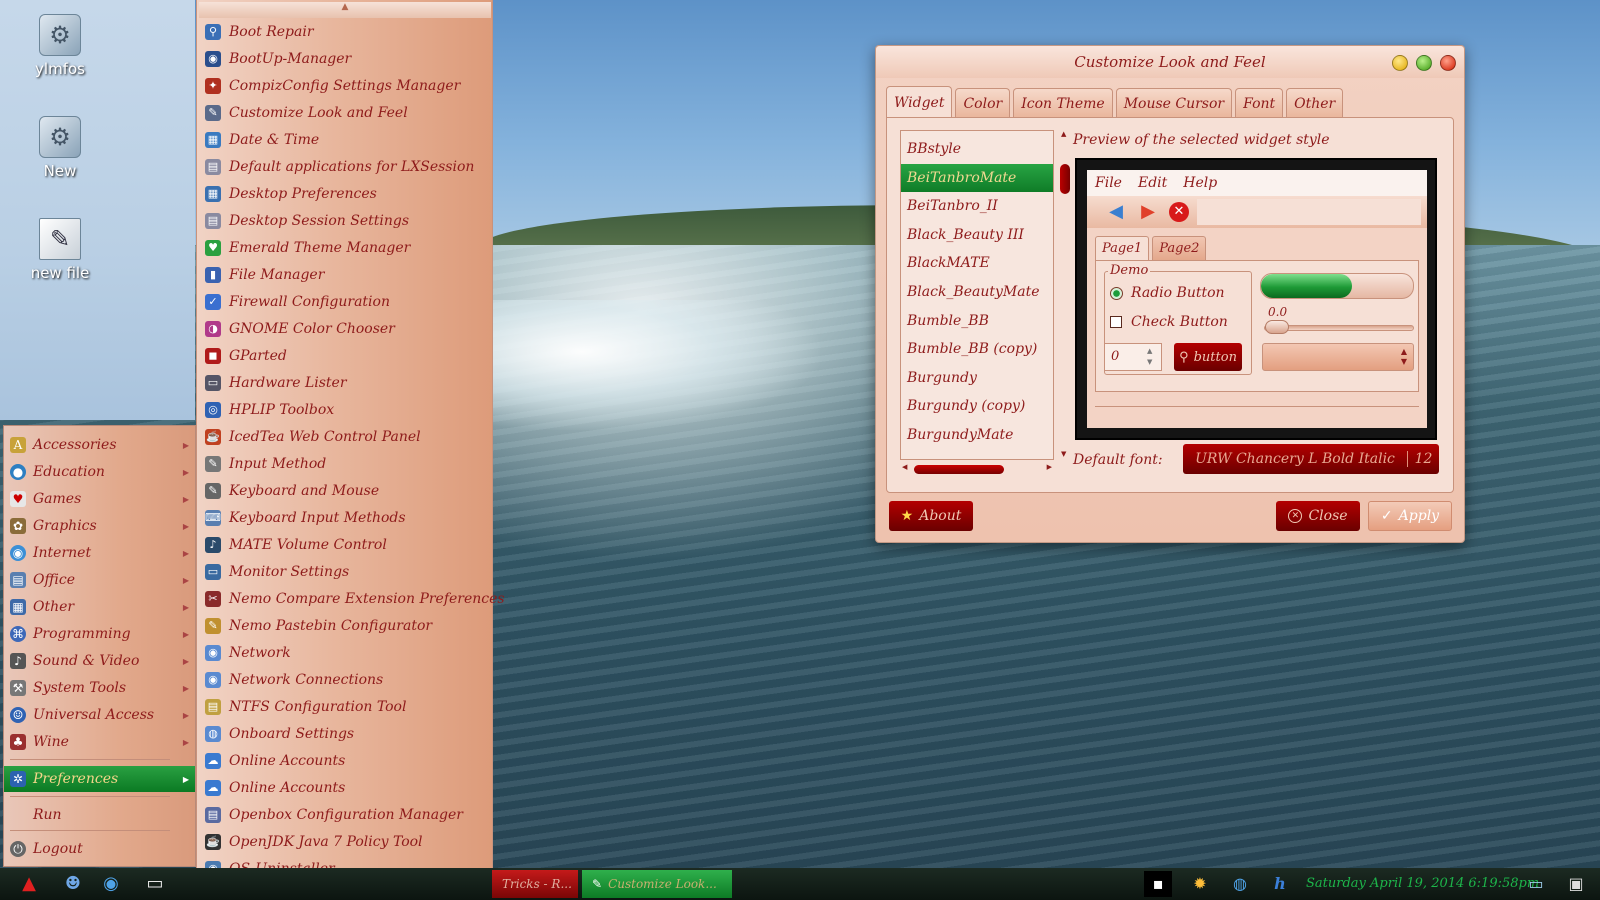 The image size is (1600, 900). I want to click on preferences-menu-item: ▦ Date & Time, so click(344, 139).